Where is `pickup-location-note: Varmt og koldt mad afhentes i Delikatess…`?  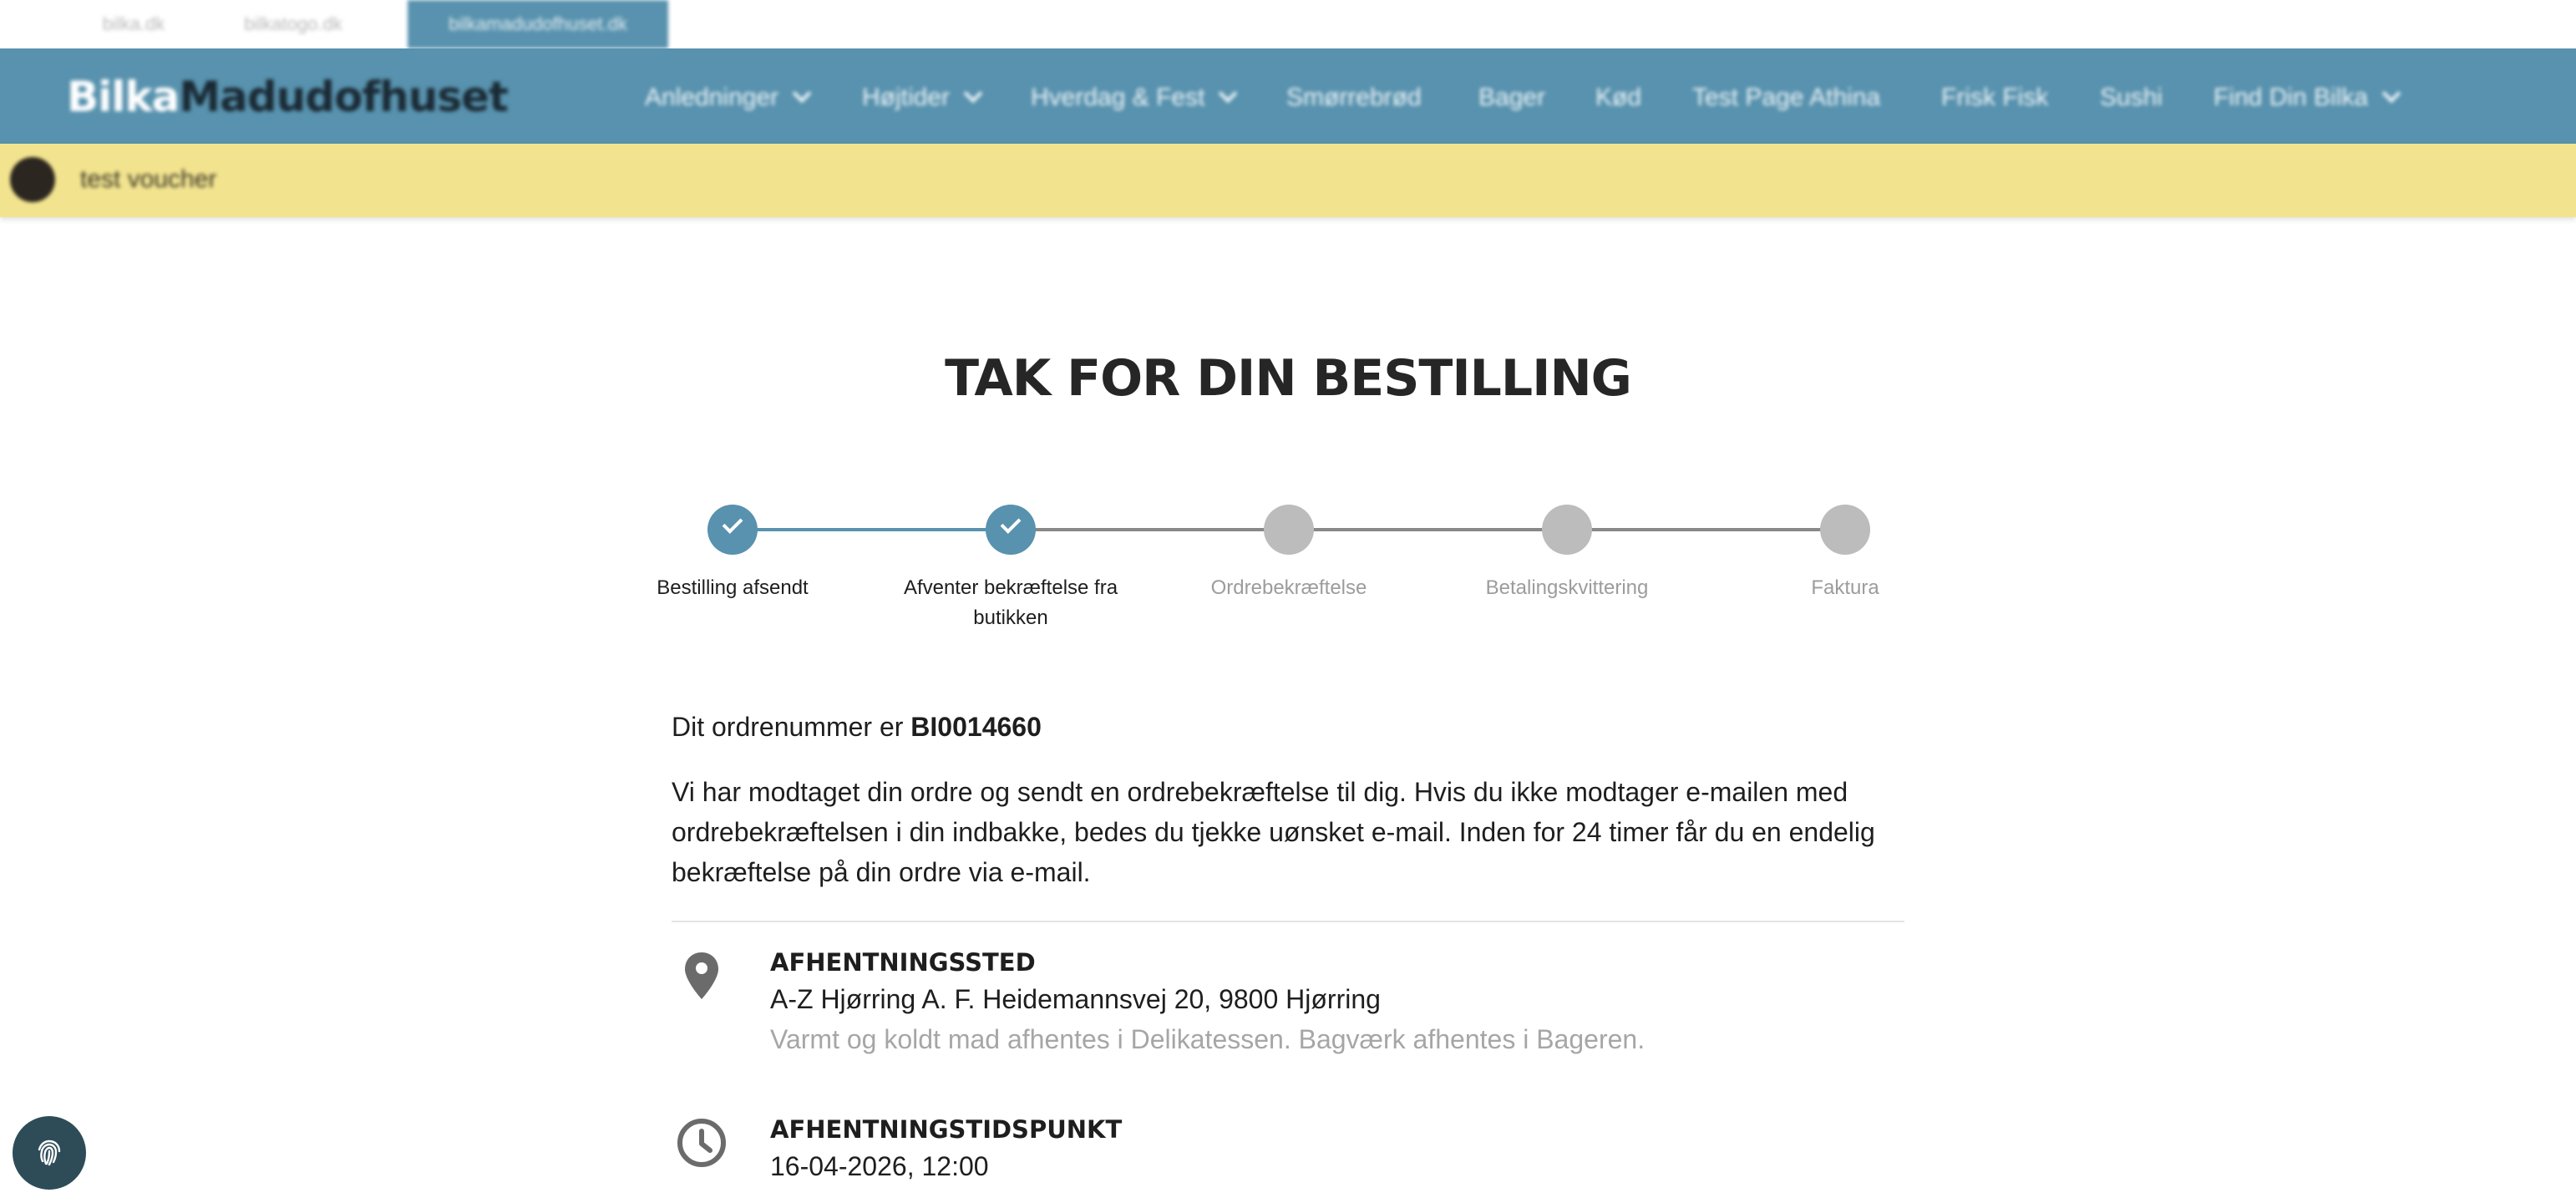
pickup-location-note: Varmt og koldt mad afhentes i Delikatess… is located at coordinates (1207, 1039).